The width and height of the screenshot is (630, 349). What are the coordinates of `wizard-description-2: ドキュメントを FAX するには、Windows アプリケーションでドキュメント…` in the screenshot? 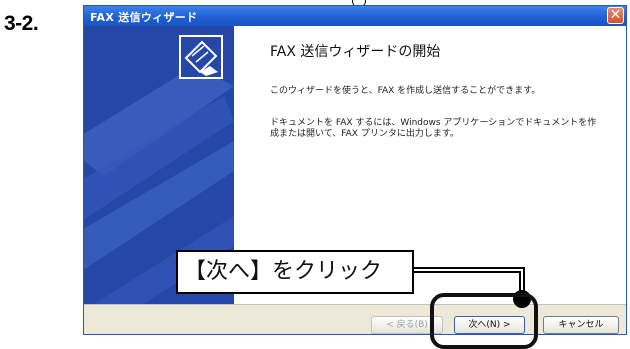 It's located at (433, 128).